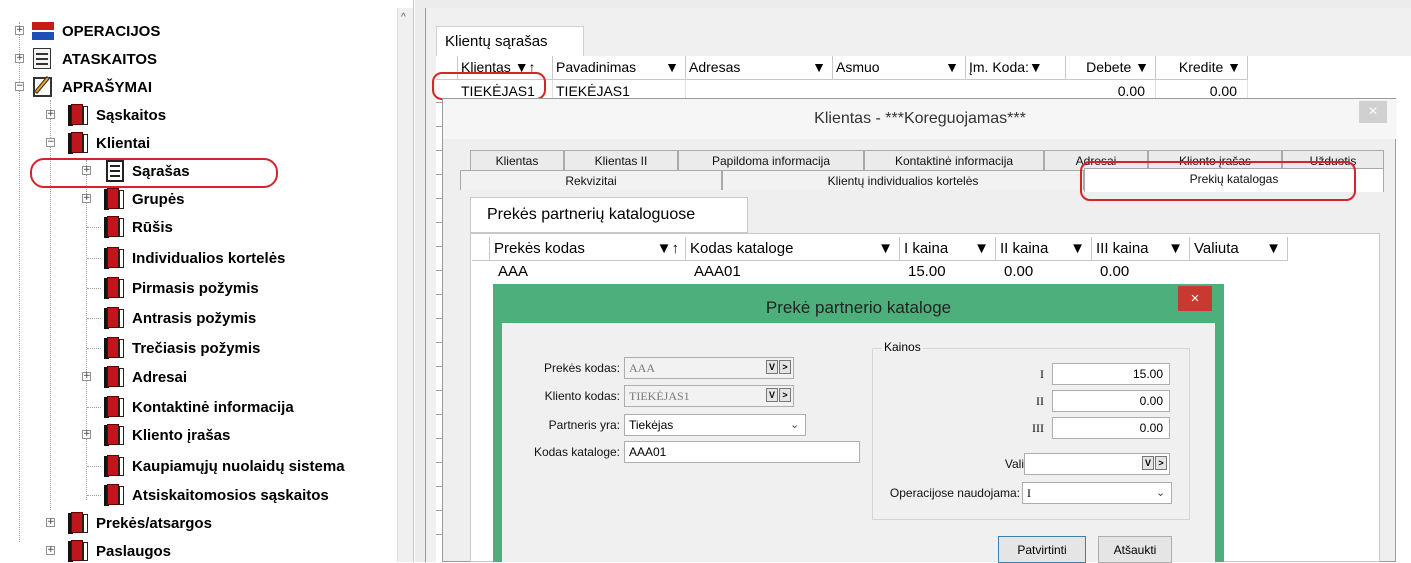 The image size is (1411, 563). Describe the element at coordinates (715, 425) in the screenshot. I see `partneris-select: Tiekėjas` at that location.